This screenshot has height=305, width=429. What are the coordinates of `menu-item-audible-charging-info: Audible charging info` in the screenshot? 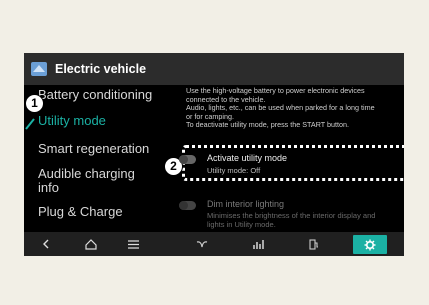 It's located at (86, 181).